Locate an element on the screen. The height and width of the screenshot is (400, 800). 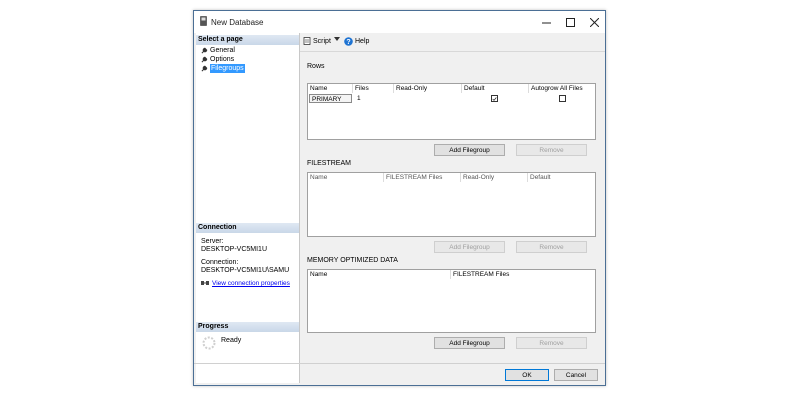
dialog-footer: OK Cancel is located at coordinates (399, 374).